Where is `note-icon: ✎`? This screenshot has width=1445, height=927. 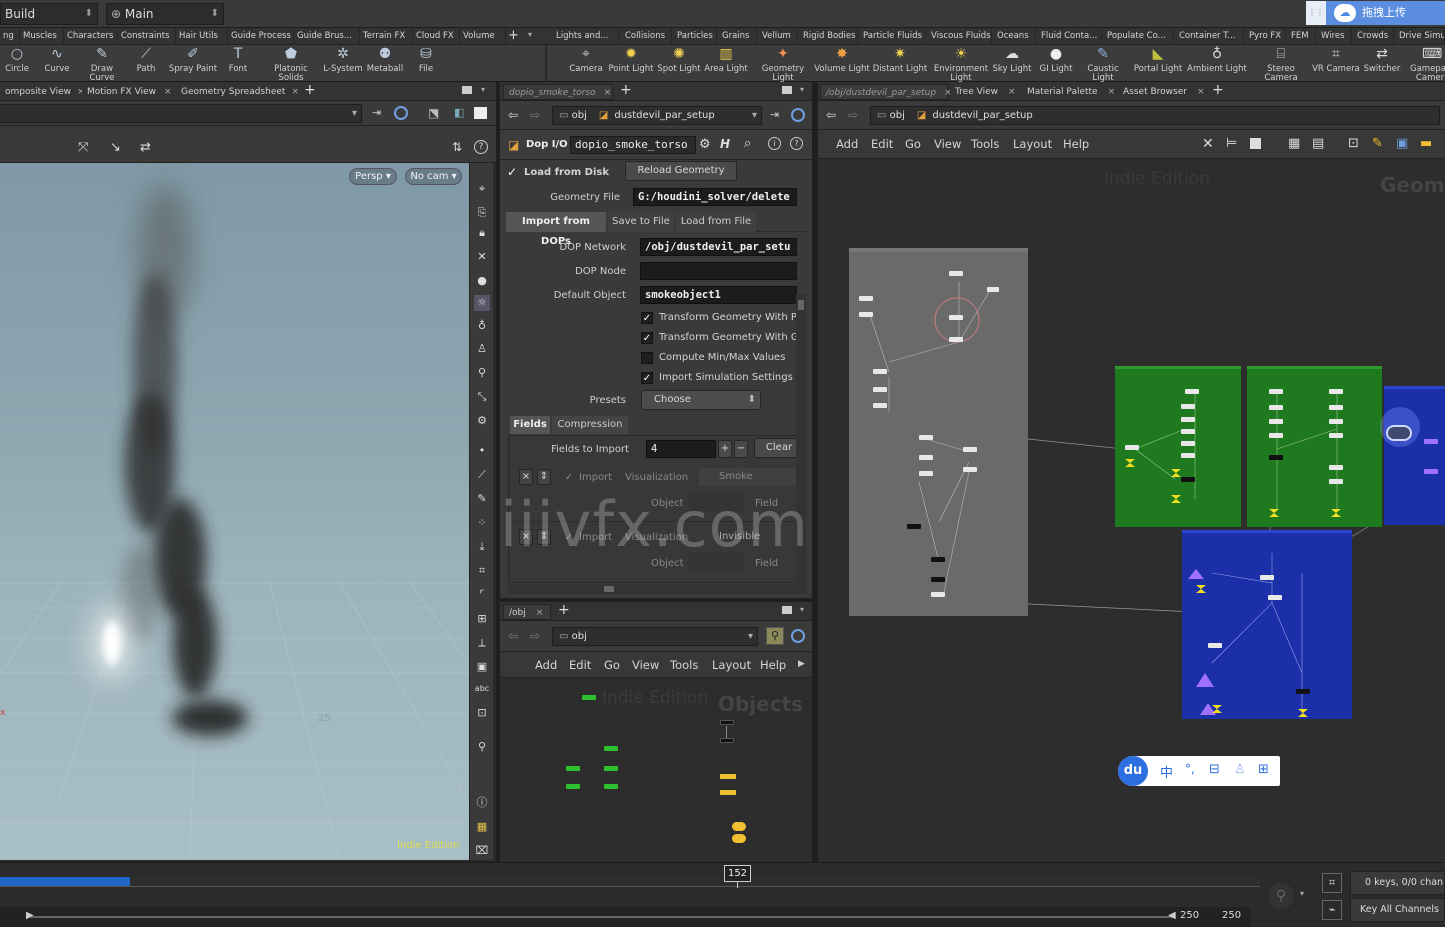
note-icon: ✎ is located at coordinates (1377, 143).